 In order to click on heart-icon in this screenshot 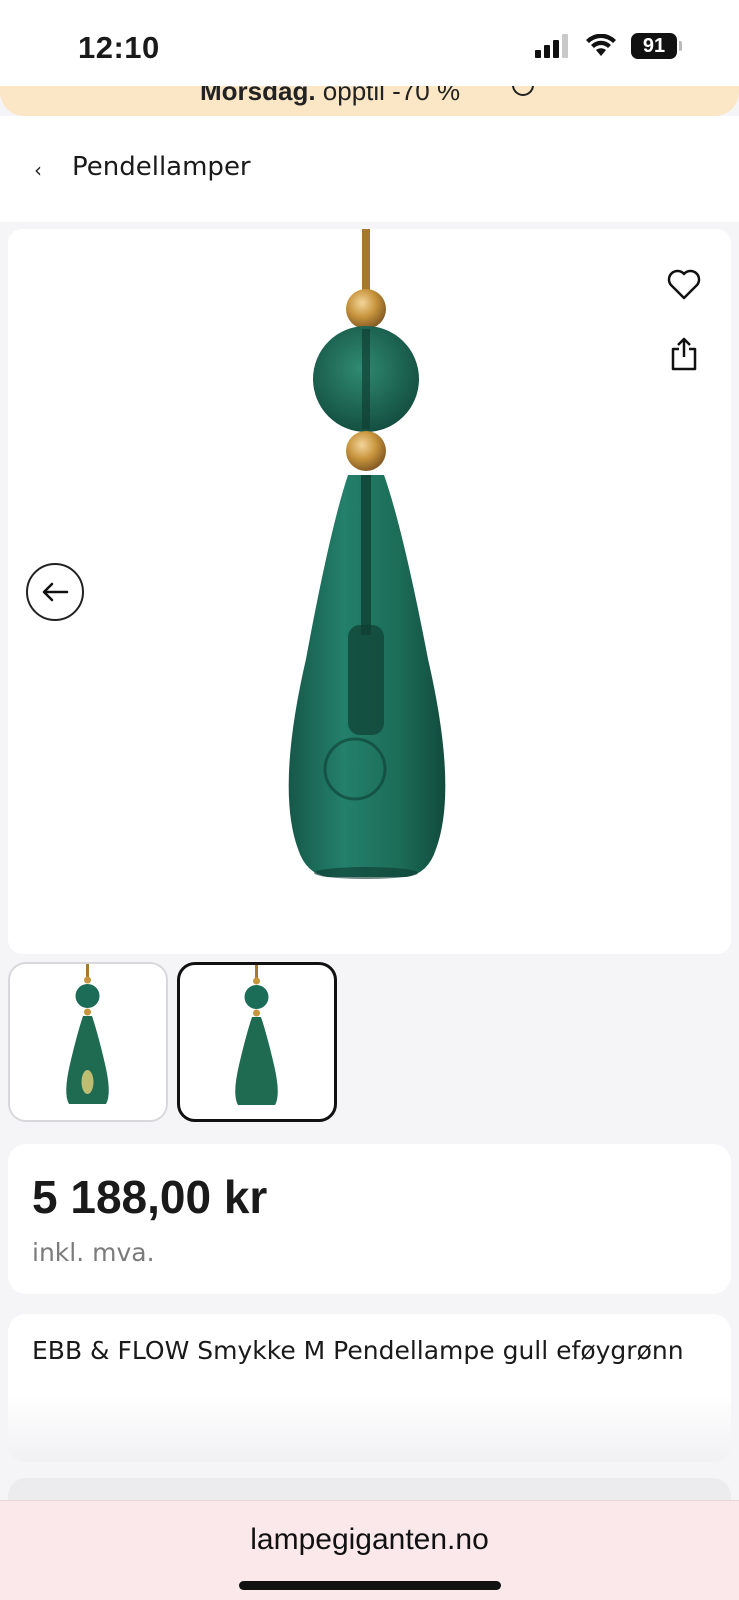, I will do `click(684, 285)`.